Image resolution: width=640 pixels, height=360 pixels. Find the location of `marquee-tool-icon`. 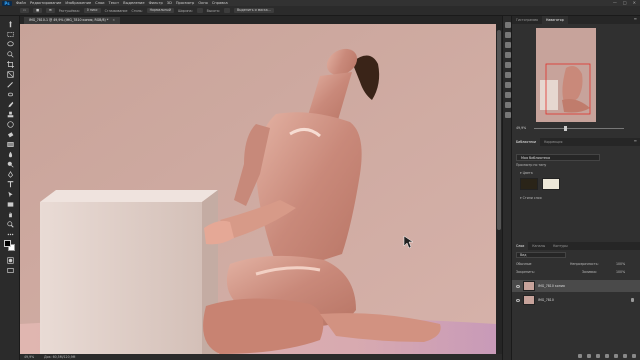

marquee-tool-icon is located at coordinates (10, 34).